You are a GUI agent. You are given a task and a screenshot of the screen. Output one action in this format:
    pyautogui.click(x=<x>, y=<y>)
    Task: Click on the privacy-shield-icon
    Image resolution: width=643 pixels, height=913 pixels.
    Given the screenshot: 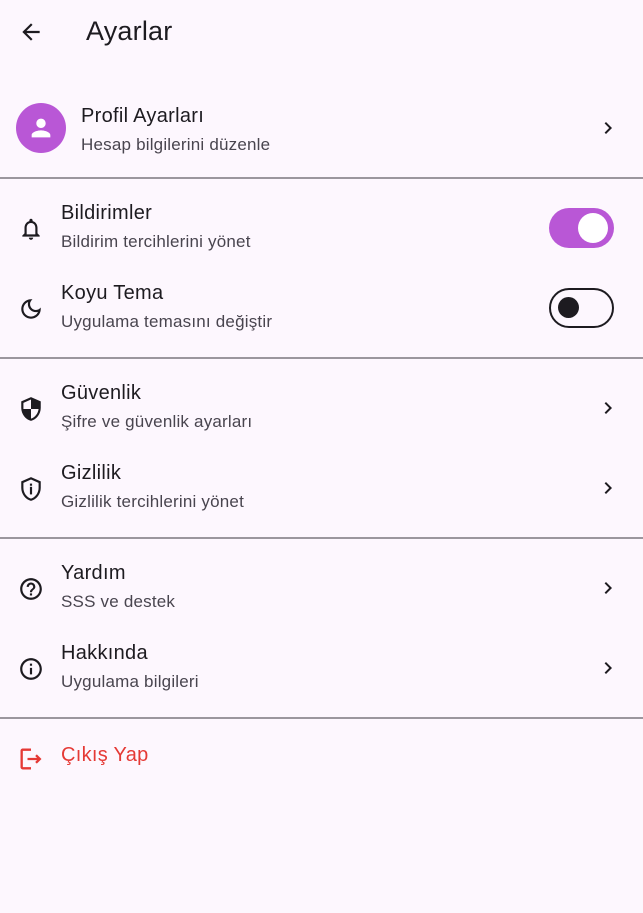 What is the action you would take?
    pyautogui.click(x=31, y=489)
    